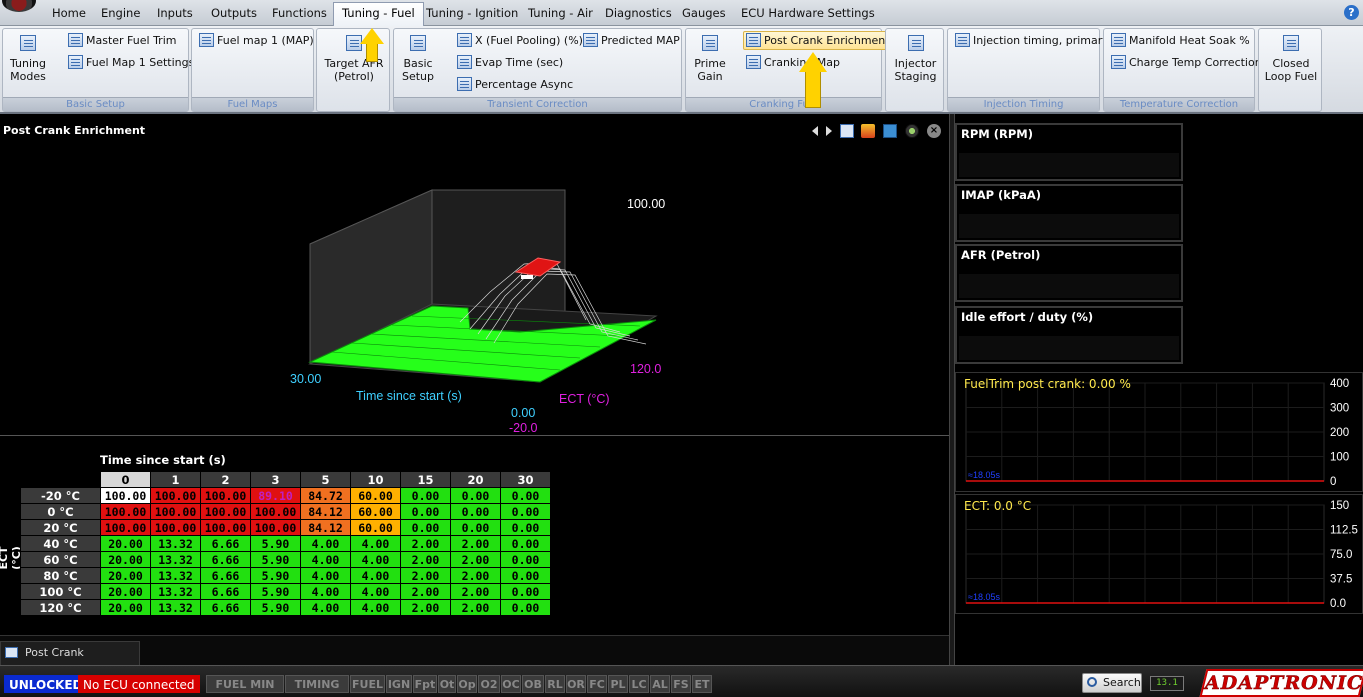  I want to click on table-row-header: 120 °C, so click(60, 607).